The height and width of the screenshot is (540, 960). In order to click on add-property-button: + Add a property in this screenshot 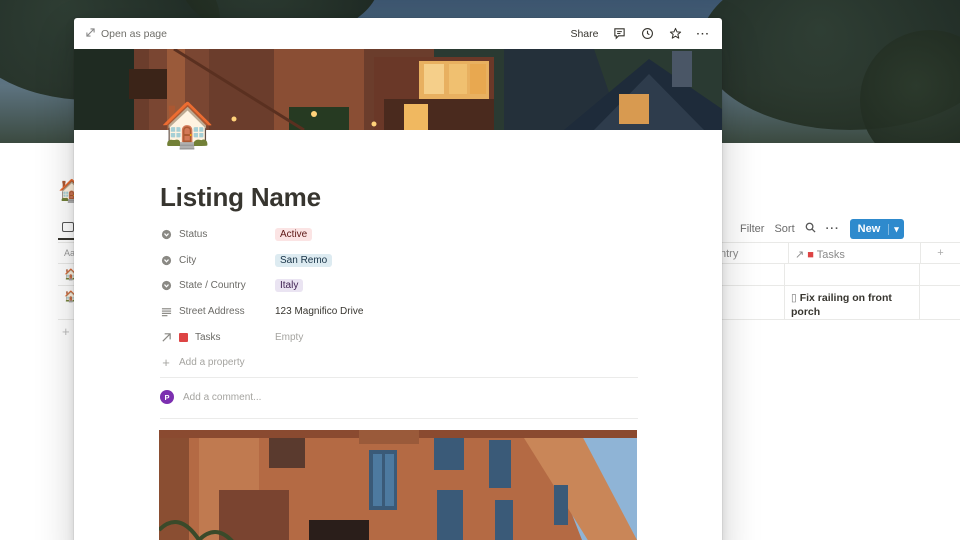, I will do `click(399, 363)`.